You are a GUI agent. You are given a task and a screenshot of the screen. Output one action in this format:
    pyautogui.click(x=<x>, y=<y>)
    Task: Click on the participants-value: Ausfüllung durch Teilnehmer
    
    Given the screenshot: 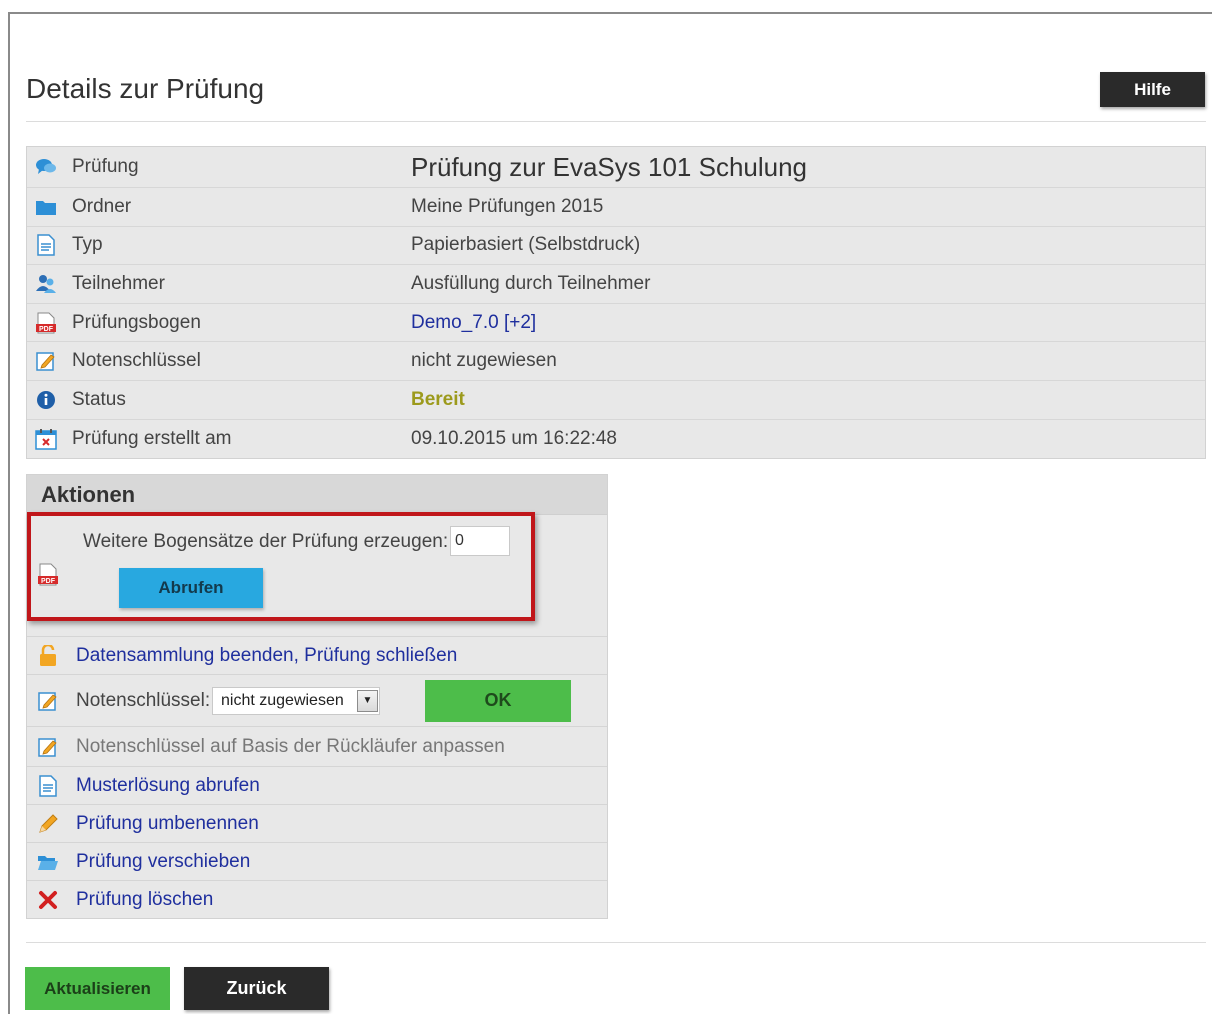 What is the action you would take?
    pyautogui.click(x=531, y=283)
    